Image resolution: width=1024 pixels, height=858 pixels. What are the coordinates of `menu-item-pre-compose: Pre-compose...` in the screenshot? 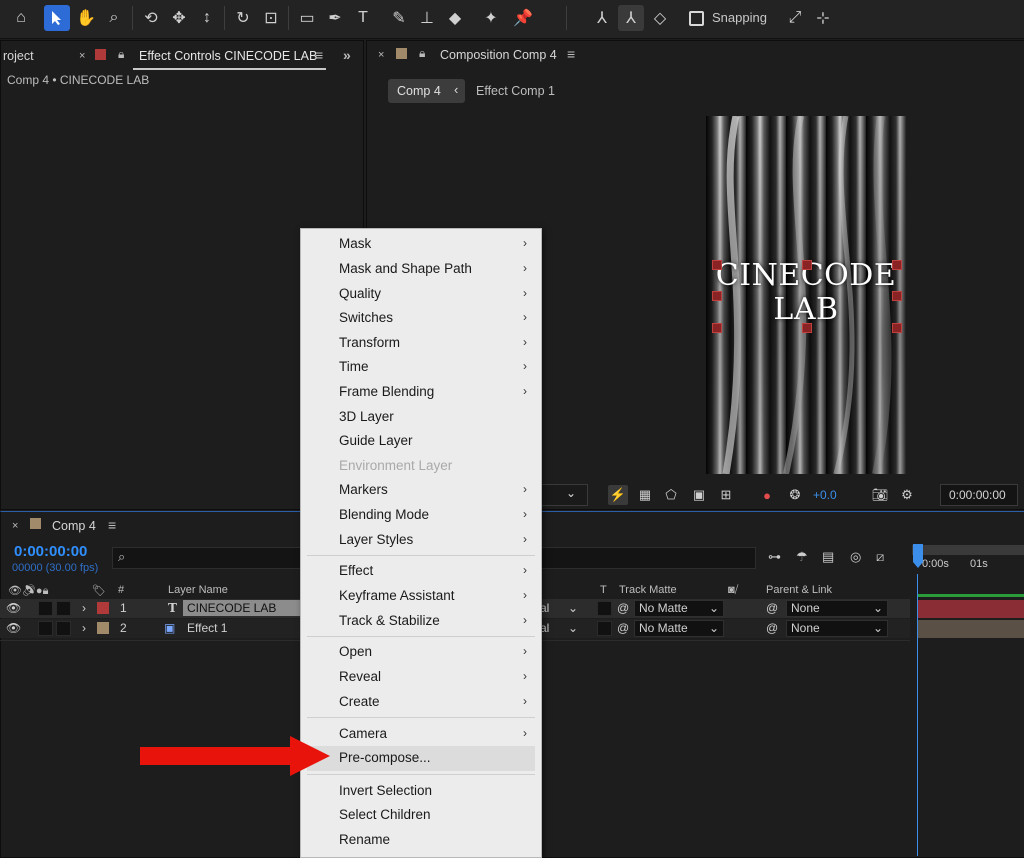 It's located at (385, 757).